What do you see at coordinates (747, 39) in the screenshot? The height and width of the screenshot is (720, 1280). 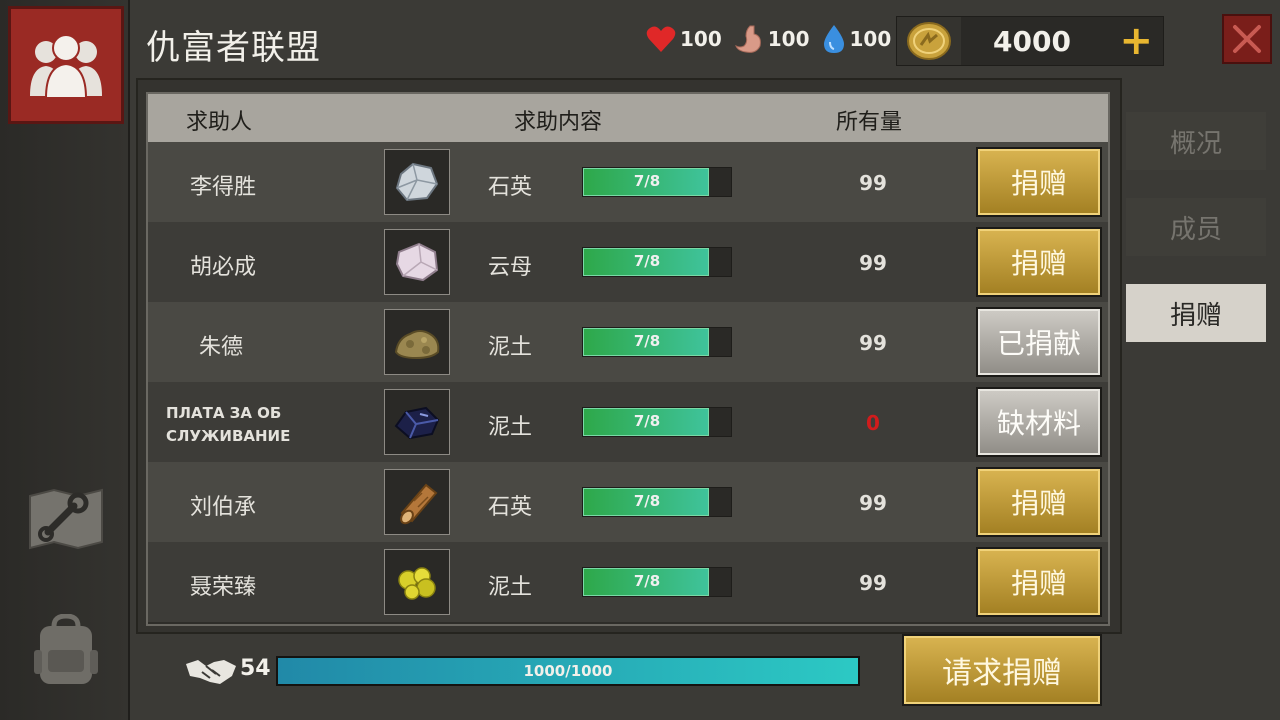 I see `stomach-icon` at bounding box center [747, 39].